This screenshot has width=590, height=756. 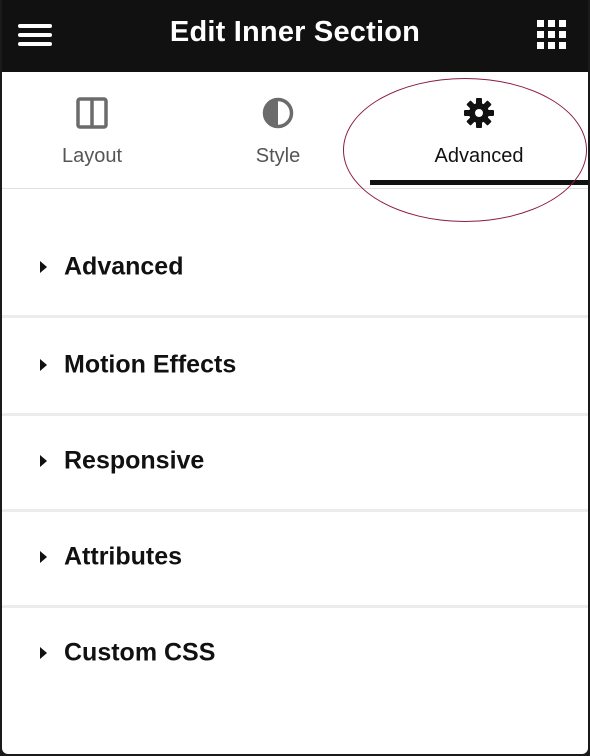 What do you see at coordinates (278, 156) in the screenshot?
I see `tab-label: Style` at bounding box center [278, 156].